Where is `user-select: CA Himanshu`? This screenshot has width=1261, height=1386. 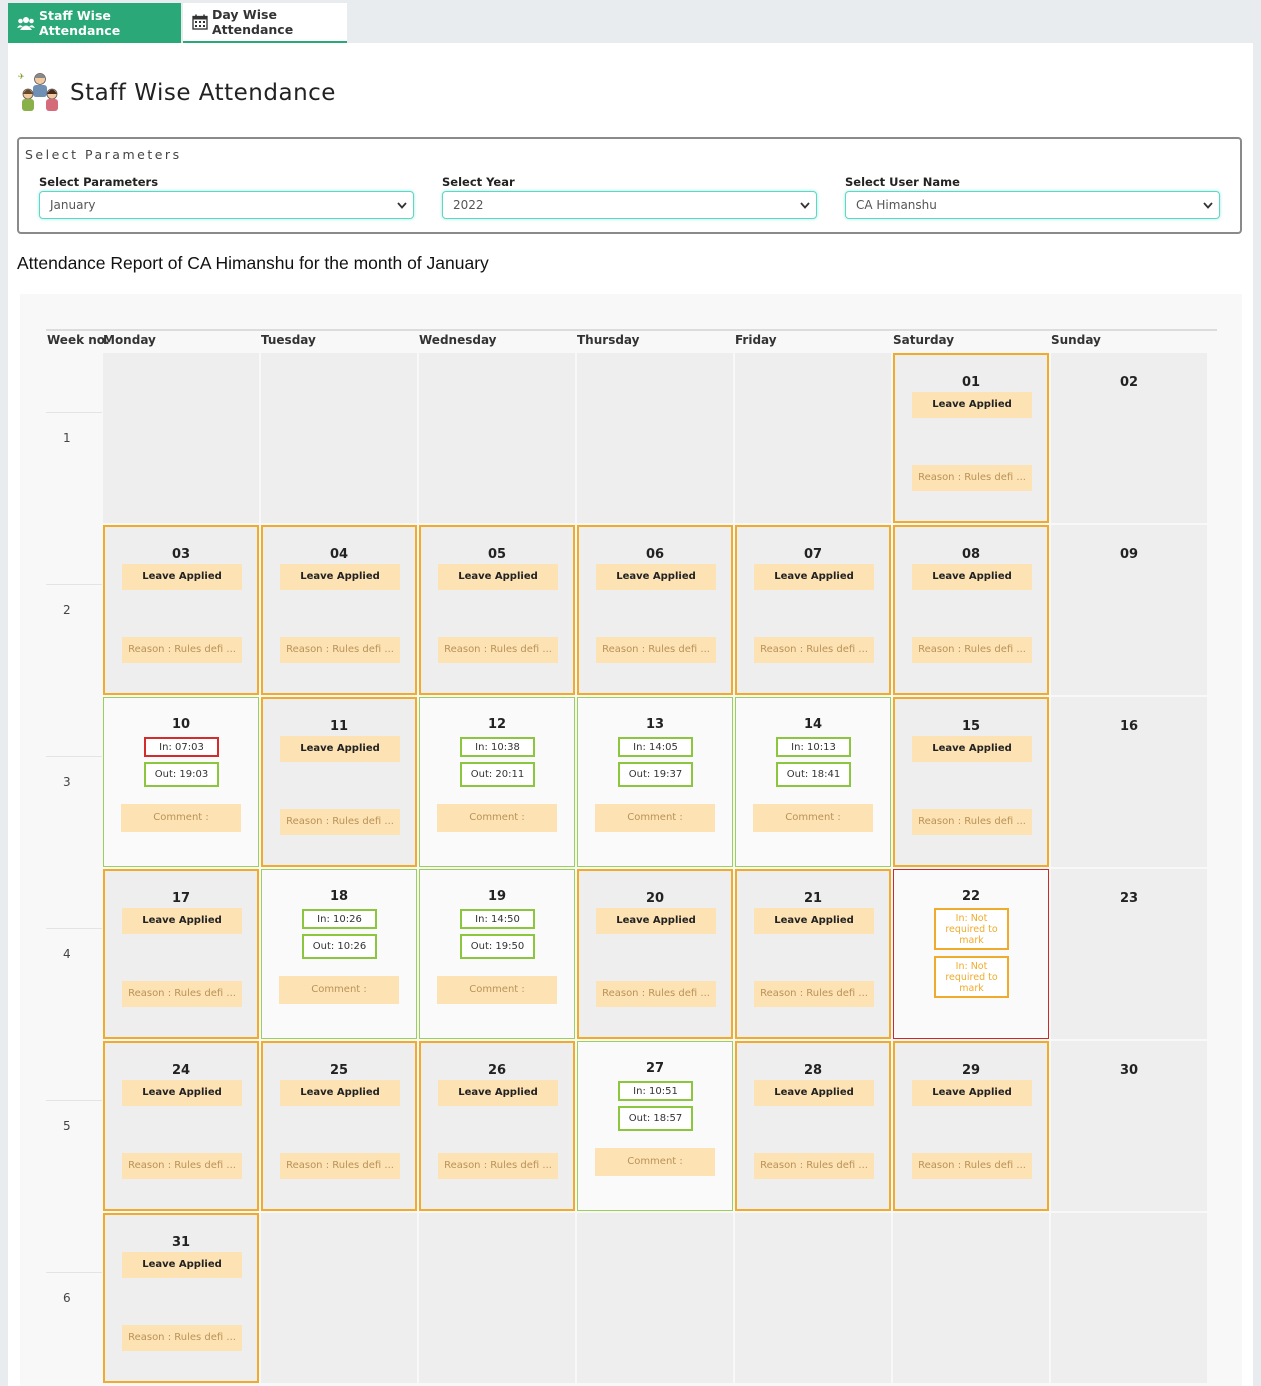 user-select: CA Himanshu is located at coordinates (1032, 205).